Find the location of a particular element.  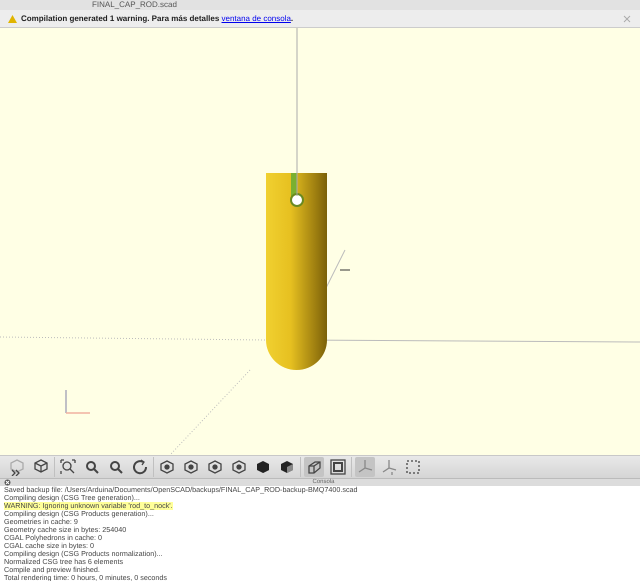

scale-markers-icon is located at coordinates (389, 467).